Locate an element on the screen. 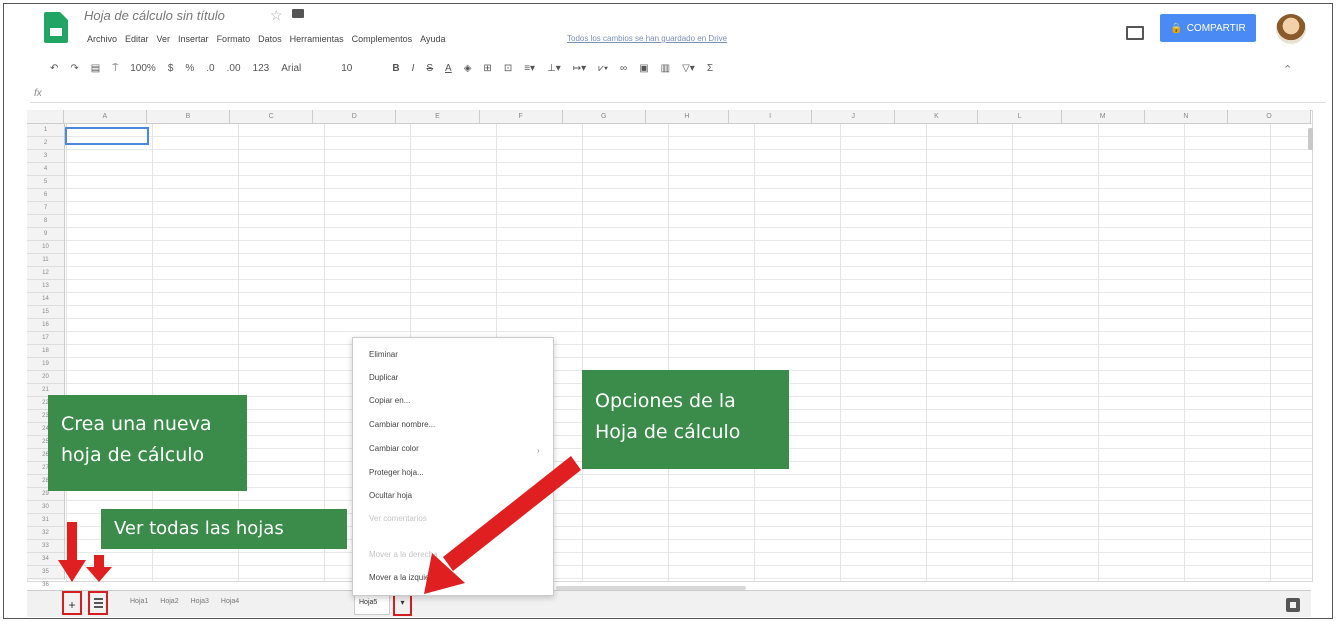 This screenshot has width=1336, height=621. bold-button: B is located at coordinates (395, 68).